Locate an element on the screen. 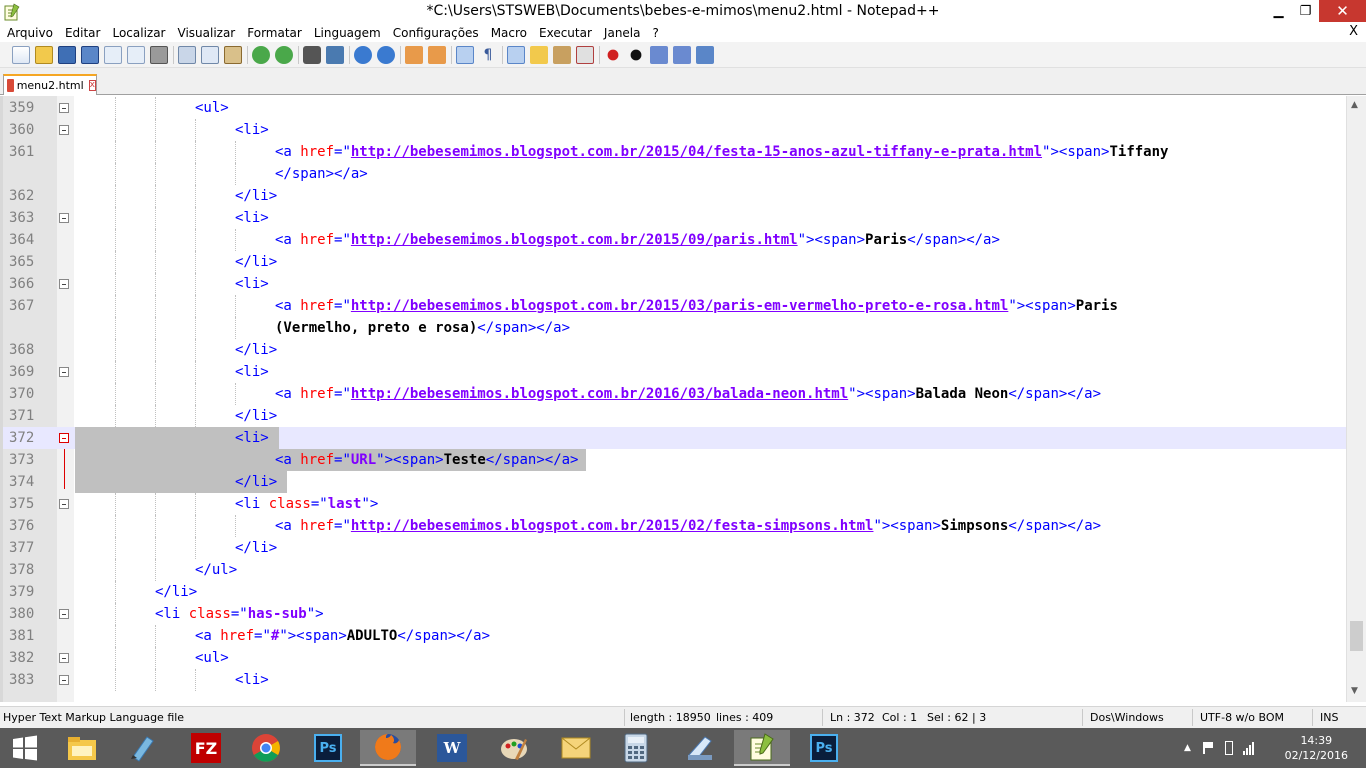 This screenshot has width=1366, height=768. find-icon is located at coordinates (312, 54).